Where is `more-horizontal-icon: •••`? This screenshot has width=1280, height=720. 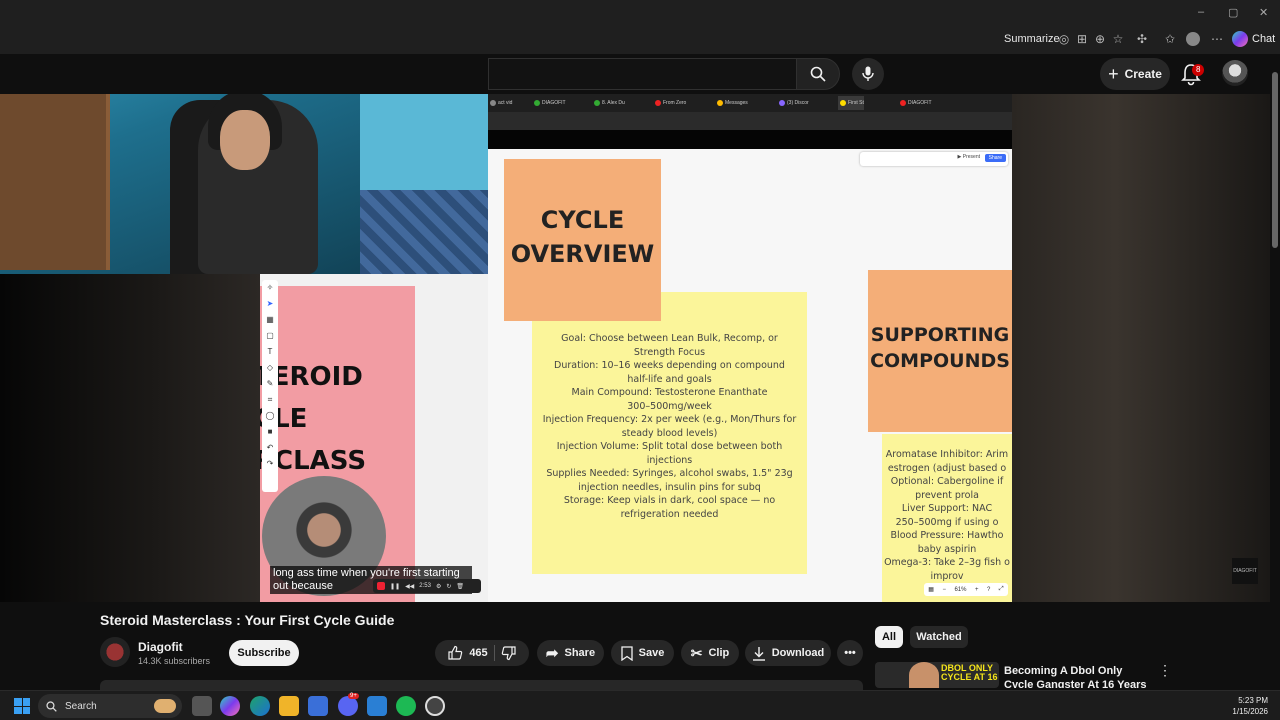
more-horizontal-icon: ••• is located at coordinates (850, 653).